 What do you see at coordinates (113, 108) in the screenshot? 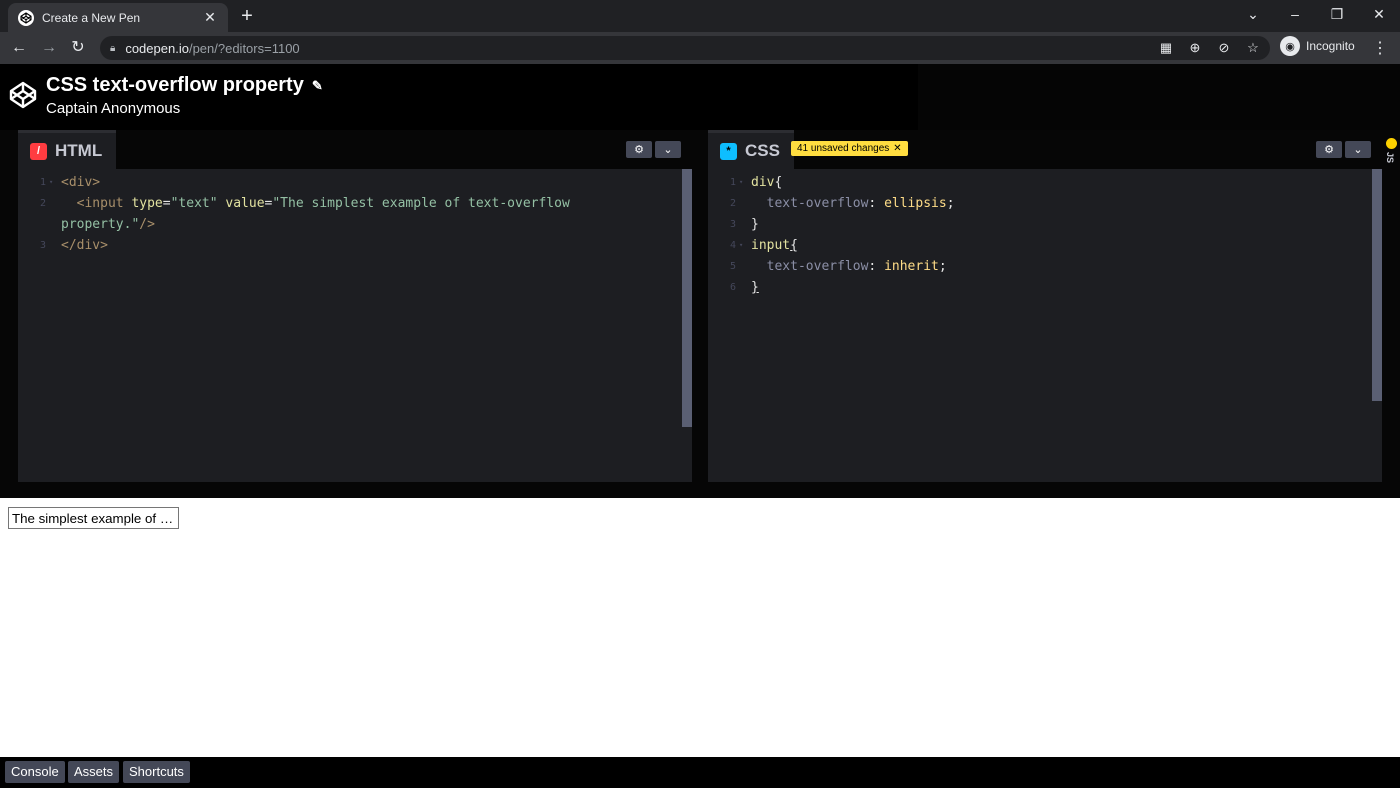
I see `pen-author: Captain Anonymous` at bounding box center [113, 108].